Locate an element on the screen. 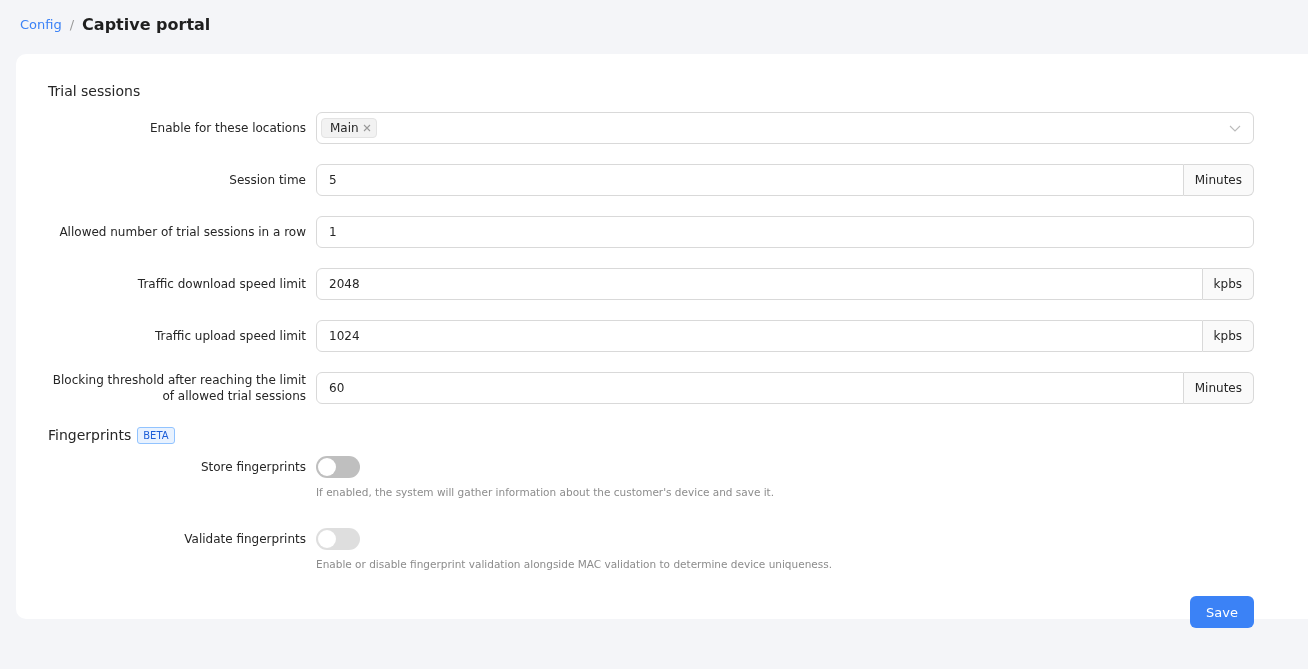 The height and width of the screenshot is (669, 1308). section-title: Trial sessions is located at coordinates (94, 91).